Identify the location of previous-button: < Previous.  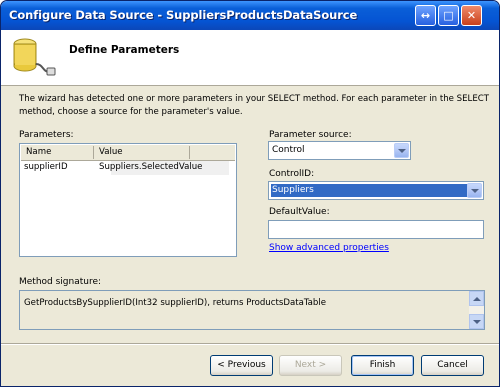
(241, 365).